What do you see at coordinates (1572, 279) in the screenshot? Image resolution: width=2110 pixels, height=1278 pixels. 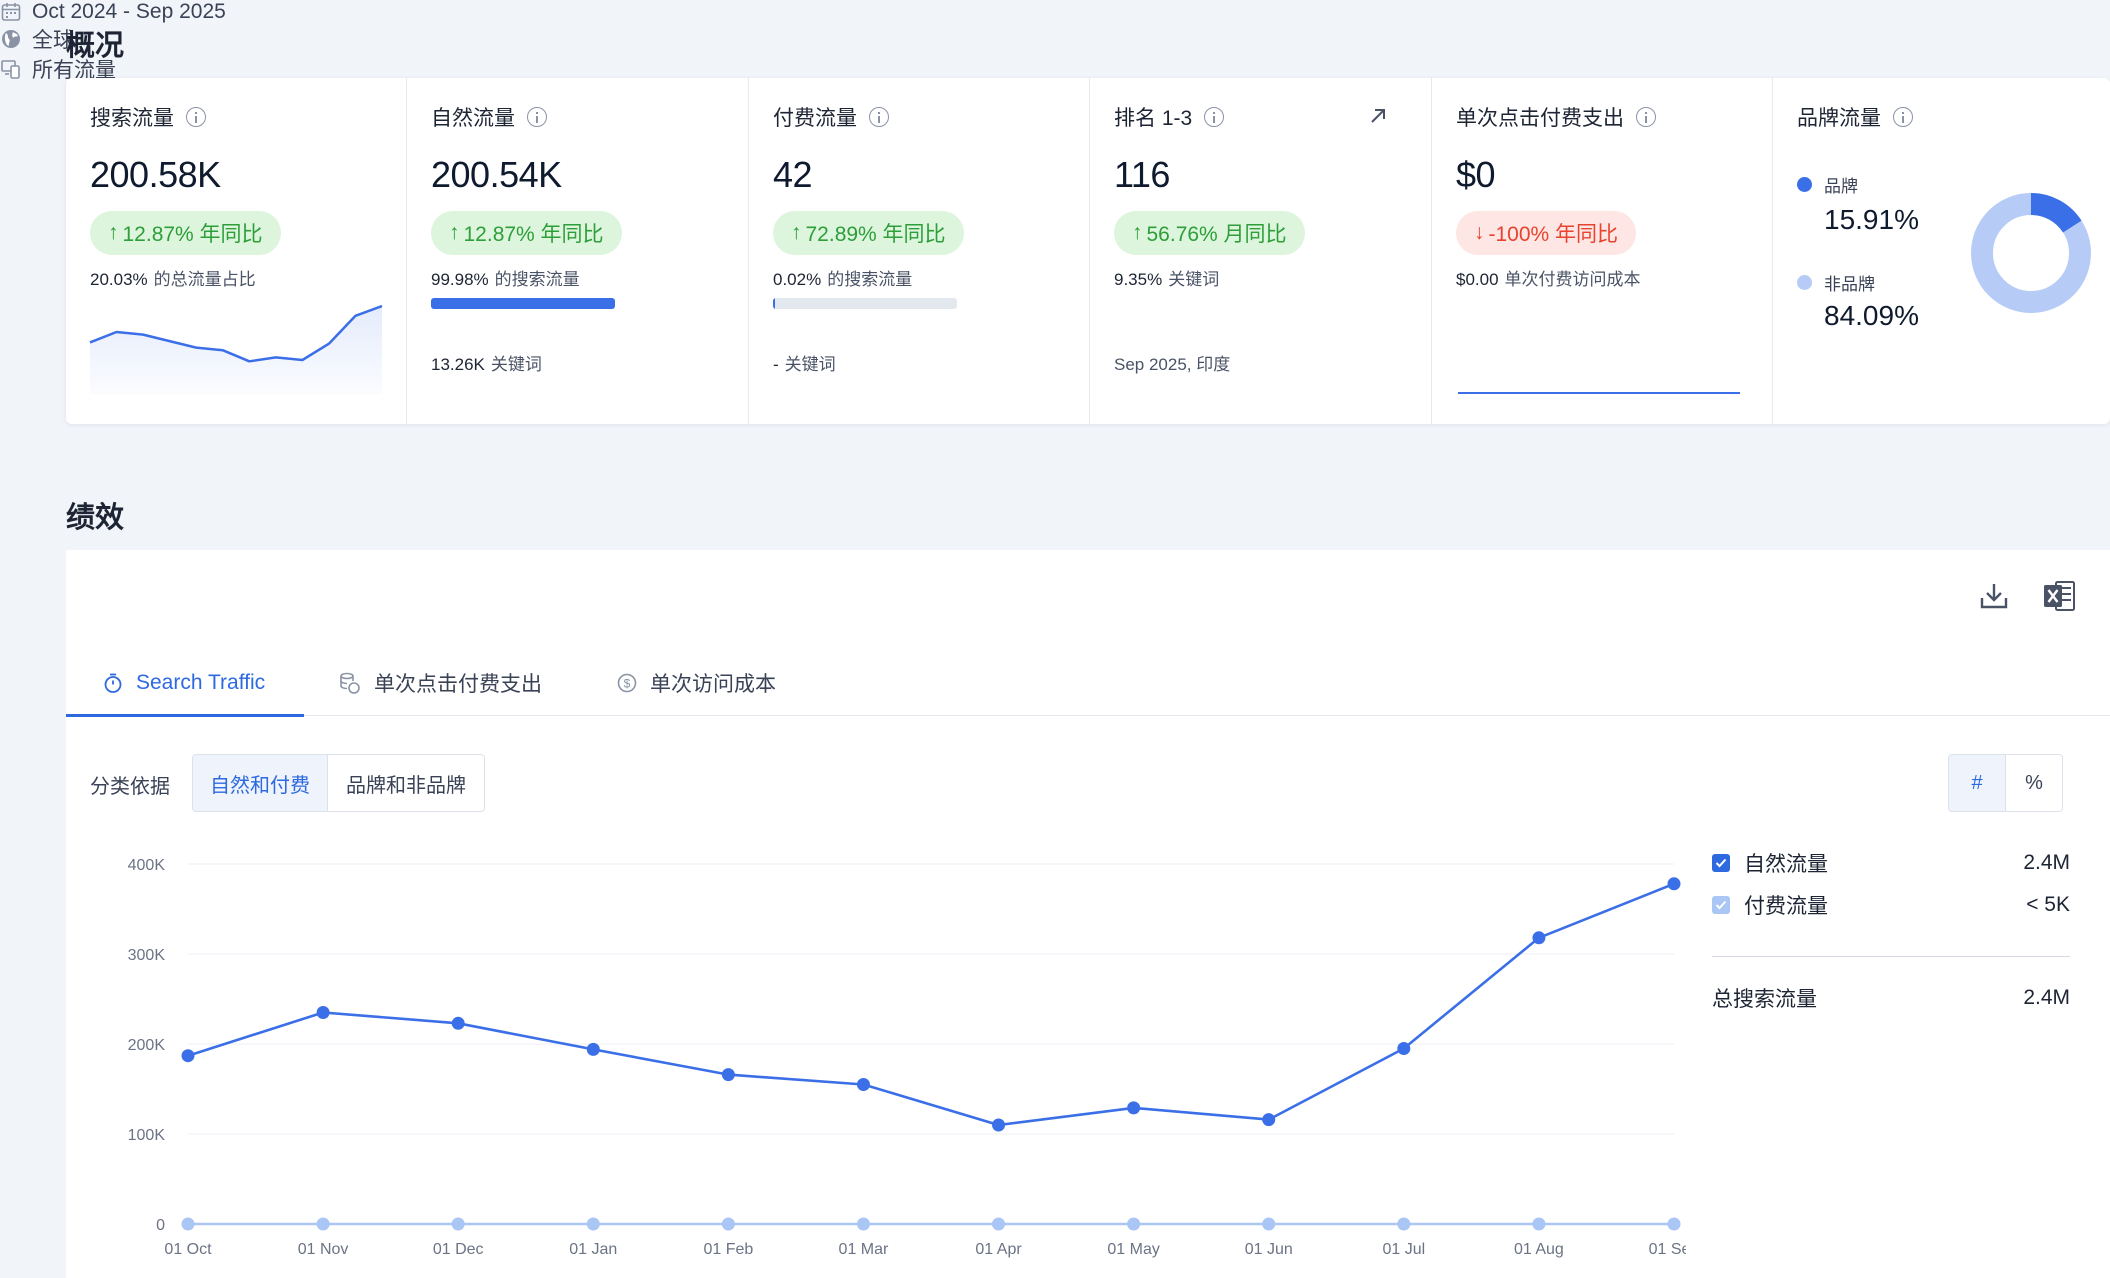 I see `kpi-sub-label: 单次付费访问成本` at bounding box center [1572, 279].